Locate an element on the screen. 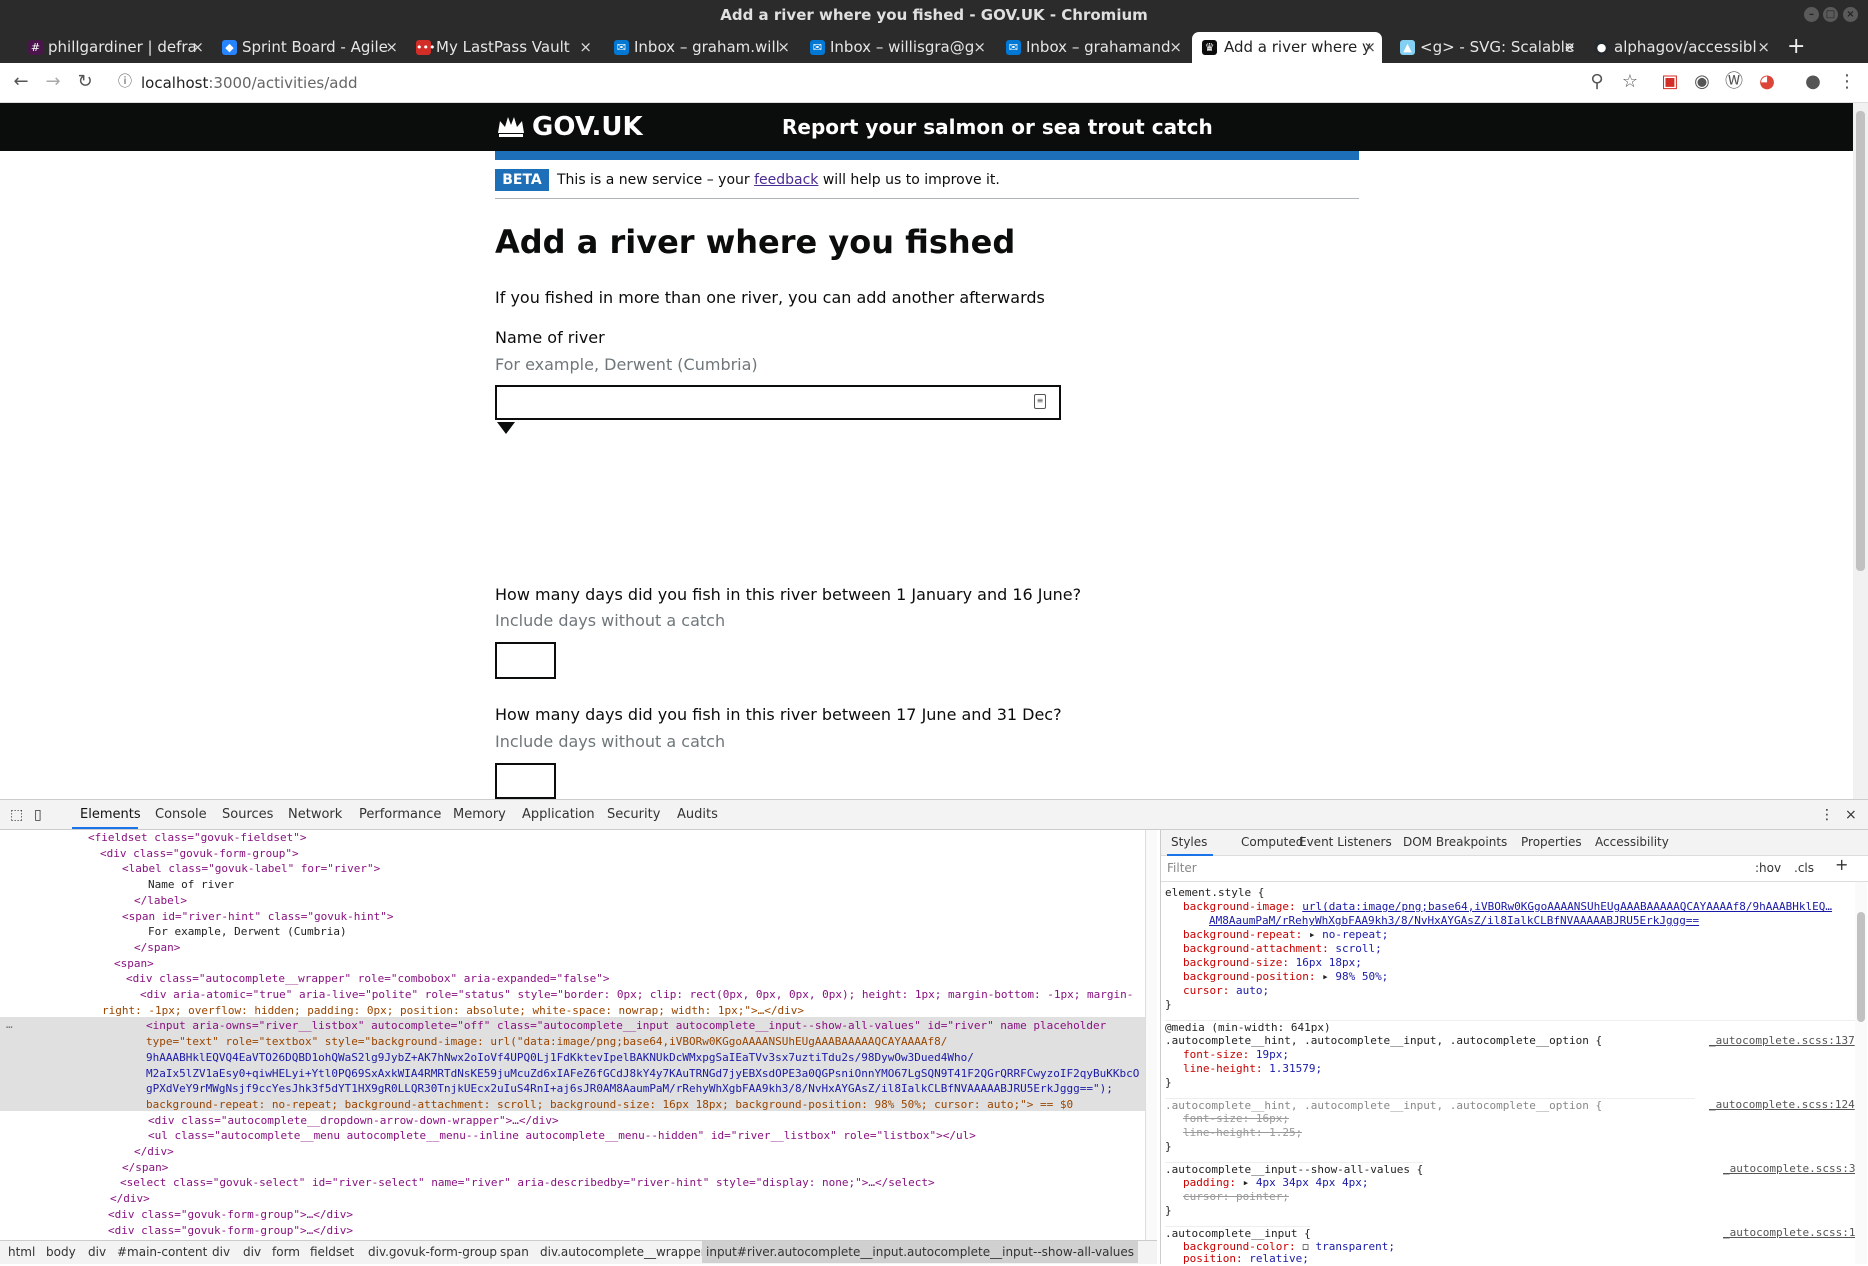 Image resolution: width=1868 pixels, height=1266 pixels. style-declaration-overridden: cursor: pointer; is located at coordinates (1236, 1197).